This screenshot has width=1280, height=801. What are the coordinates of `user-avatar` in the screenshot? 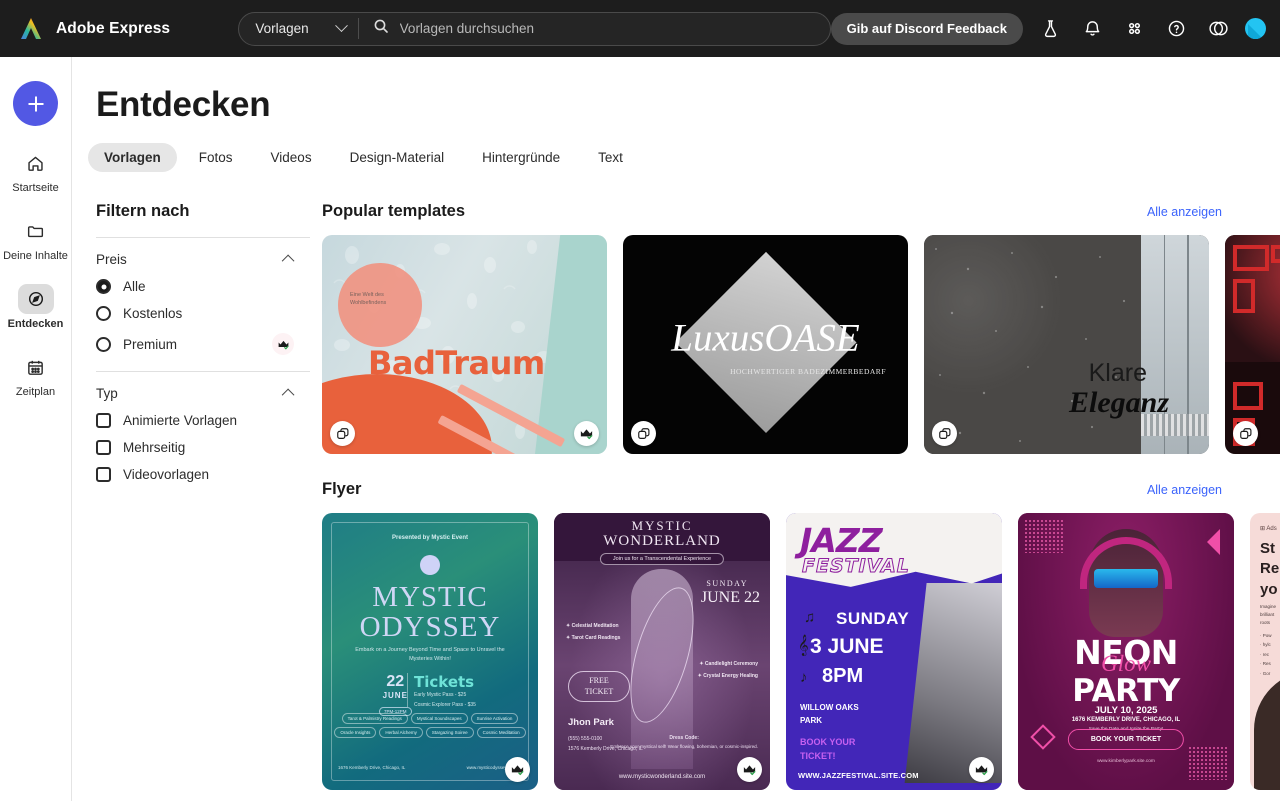 It's located at (1255, 28).